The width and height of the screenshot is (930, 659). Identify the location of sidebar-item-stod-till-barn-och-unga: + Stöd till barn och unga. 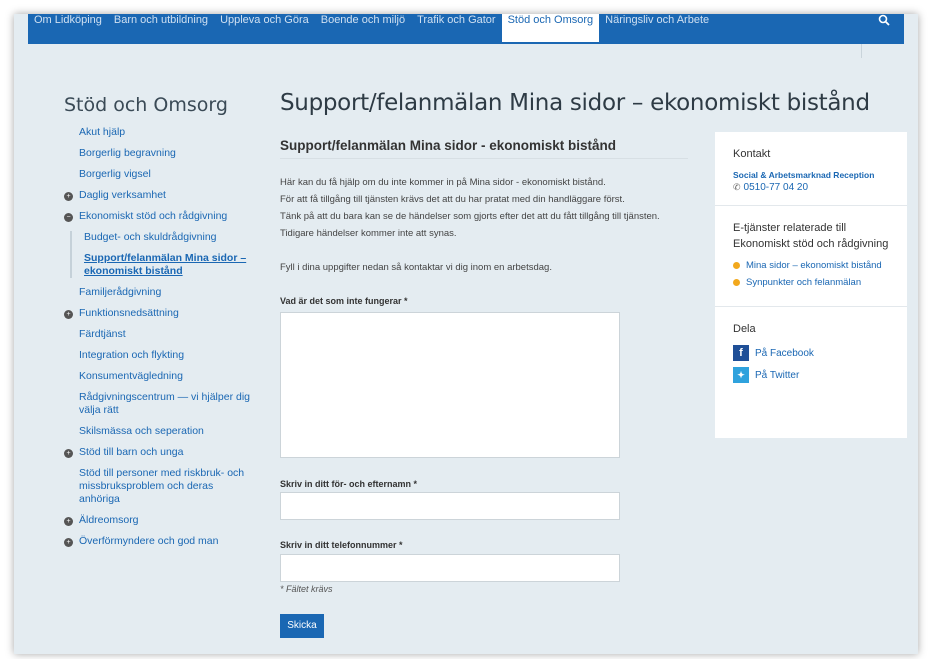
(159, 452).